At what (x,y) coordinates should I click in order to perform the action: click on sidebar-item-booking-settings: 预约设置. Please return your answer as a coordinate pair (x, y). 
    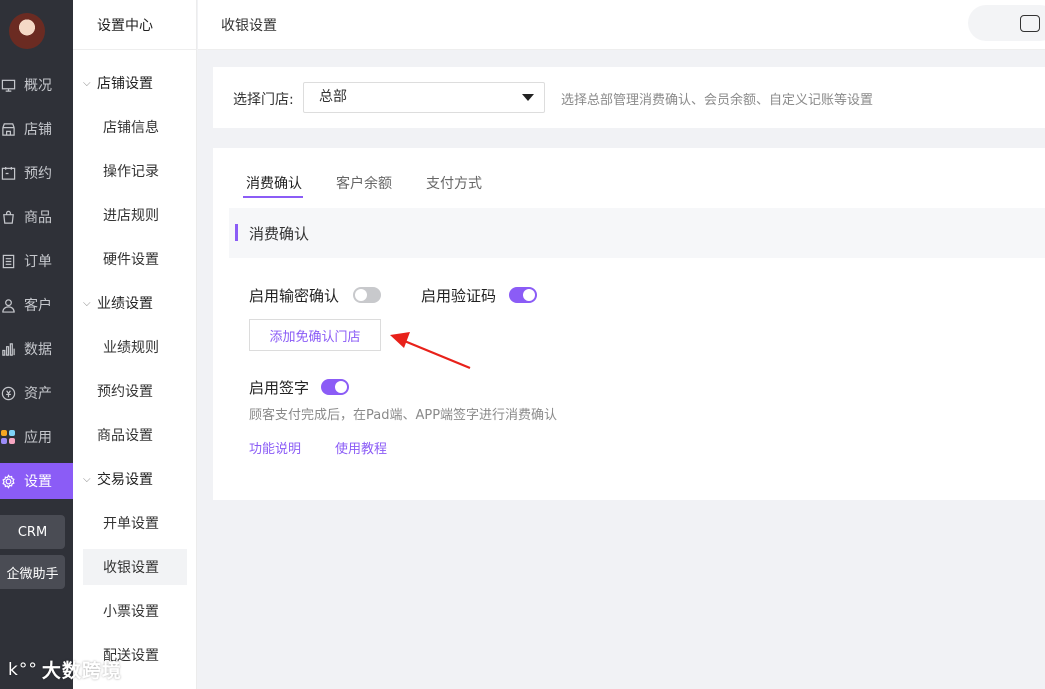
    Looking at the image, I should click on (135, 391).